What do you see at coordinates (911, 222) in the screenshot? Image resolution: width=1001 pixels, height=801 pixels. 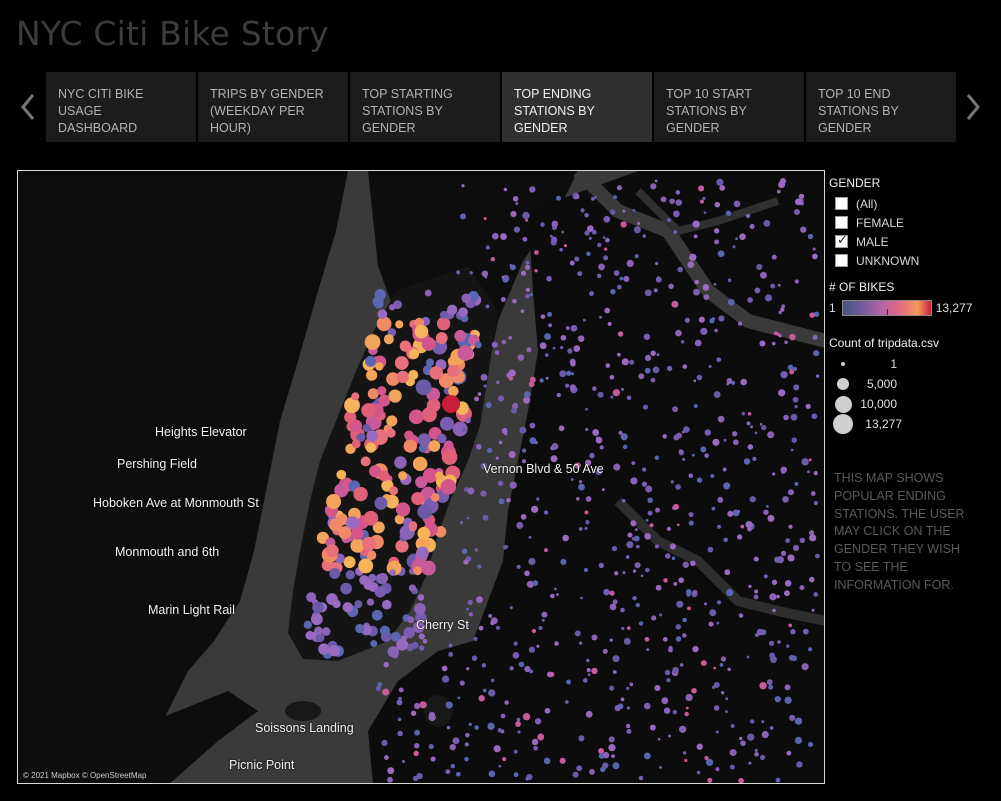 I see `gender-option-female: FEMALE` at bounding box center [911, 222].